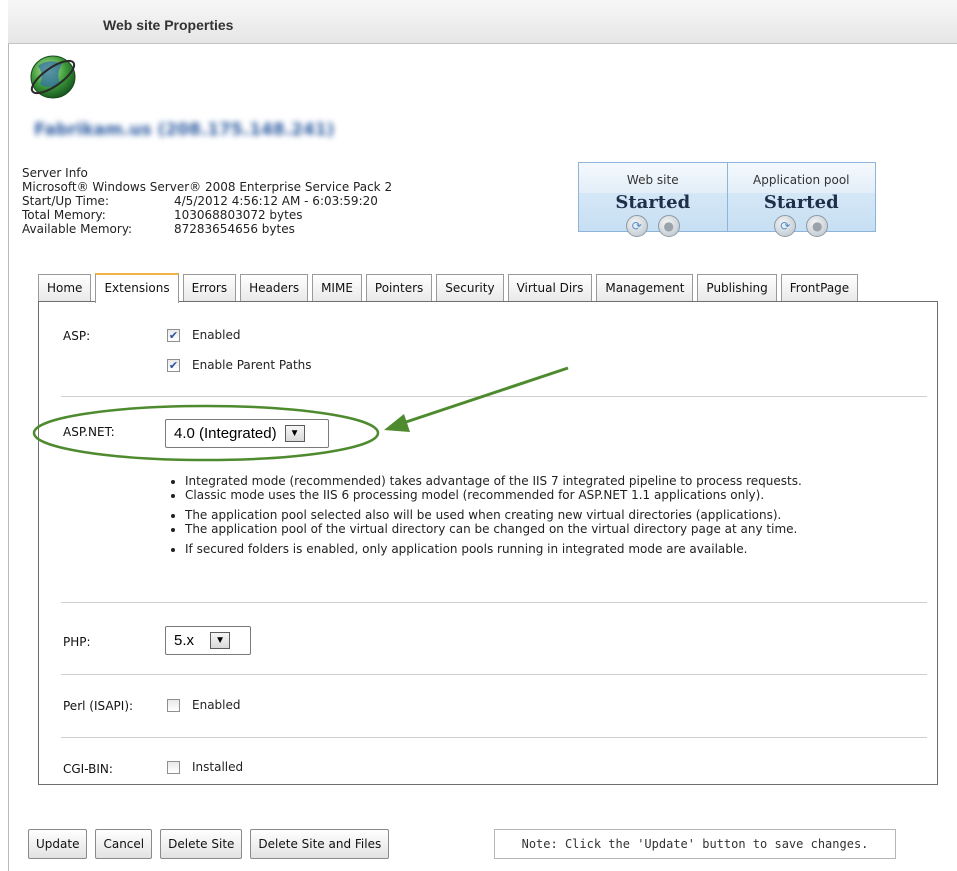  What do you see at coordinates (550, 288) in the screenshot?
I see `tab-virtual-dirs: Virtual Dirs` at bounding box center [550, 288].